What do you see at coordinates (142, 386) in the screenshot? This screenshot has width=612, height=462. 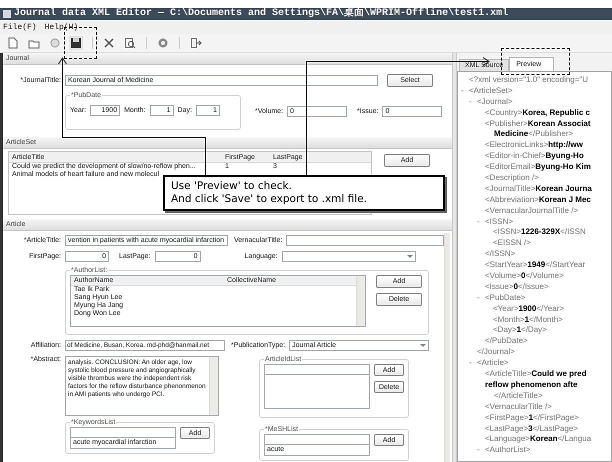 I see `abstract-field` at bounding box center [142, 386].